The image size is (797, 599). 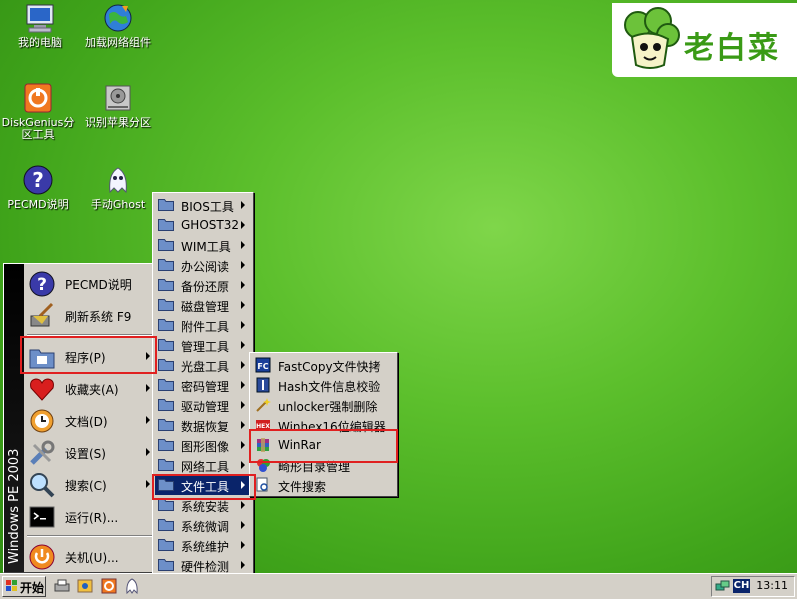 What do you see at coordinates (323, 445) in the screenshot?
I see `file-tools-item: WinRar` at bounding box center [323, 445].